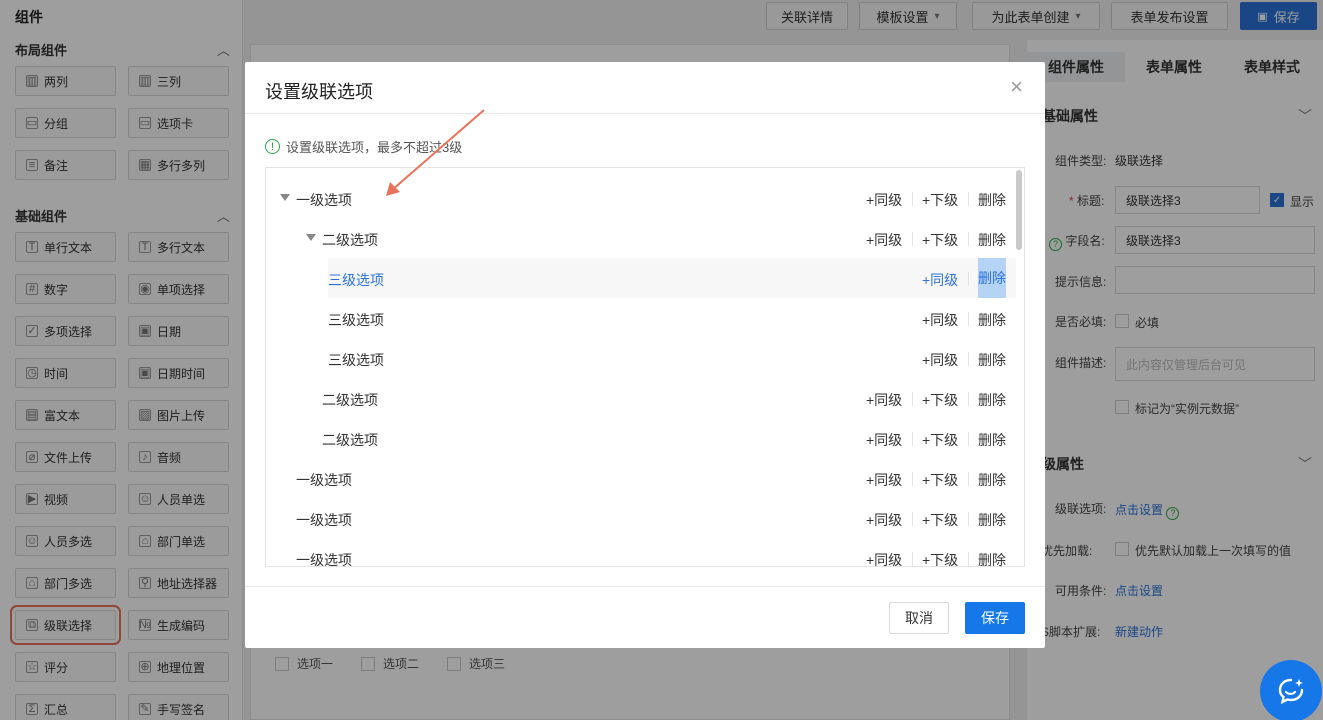 The image size is (1323, 720). What do you see at coordinates (272, 146) in the screenshot?
I see `info-icon: !` at bounding box center [272, 146].